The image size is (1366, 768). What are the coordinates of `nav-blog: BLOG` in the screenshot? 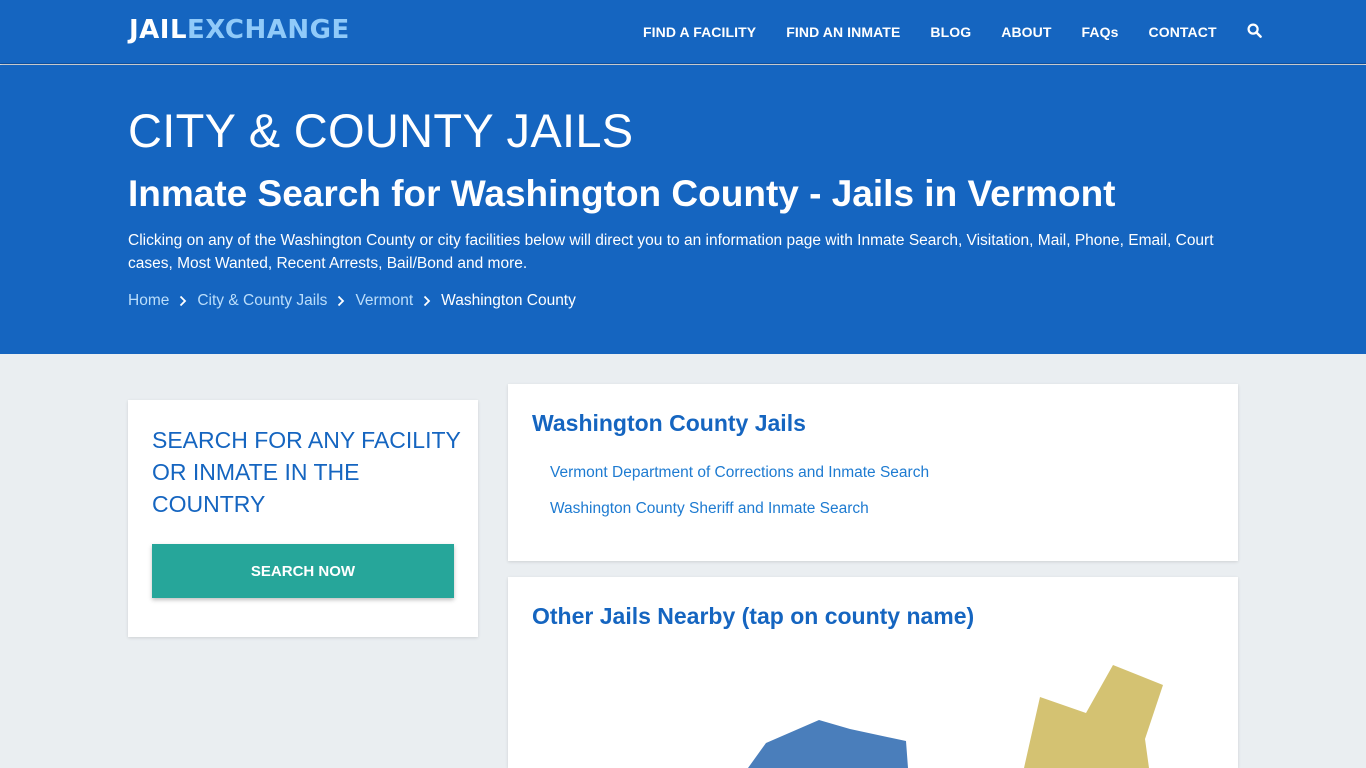 It's located at (950, 32).